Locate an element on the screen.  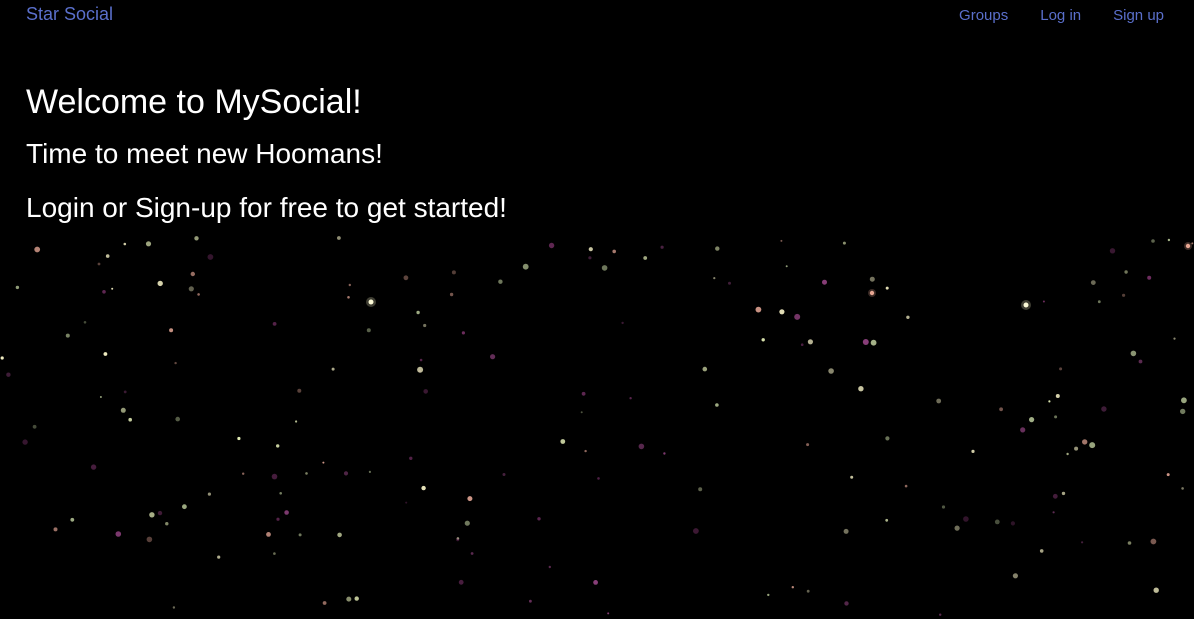
nav-links: Groups Log in Sign up is located at coordinates (1061, 15).